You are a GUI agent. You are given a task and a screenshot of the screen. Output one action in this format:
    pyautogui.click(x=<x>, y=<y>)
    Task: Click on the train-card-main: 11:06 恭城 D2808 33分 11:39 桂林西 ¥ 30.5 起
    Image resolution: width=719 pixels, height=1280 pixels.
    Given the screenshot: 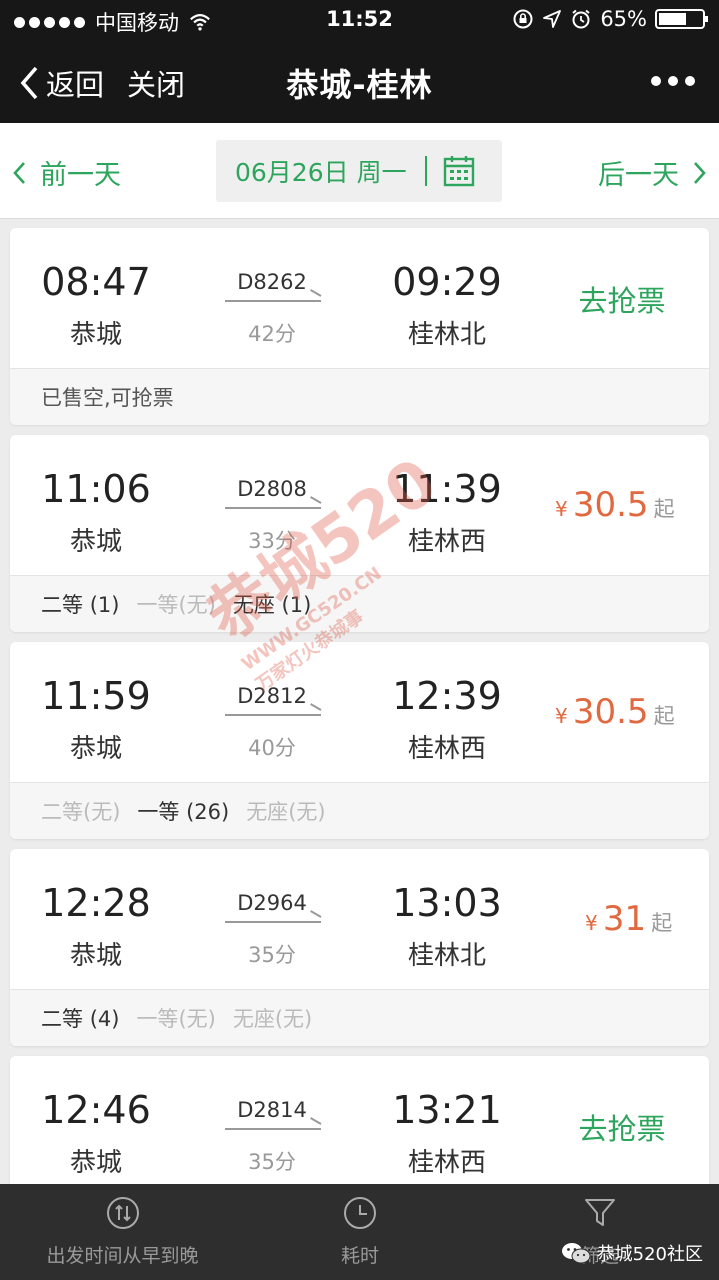 What is the action you would take?
    pyautogui.click(x=359, y=505)
    